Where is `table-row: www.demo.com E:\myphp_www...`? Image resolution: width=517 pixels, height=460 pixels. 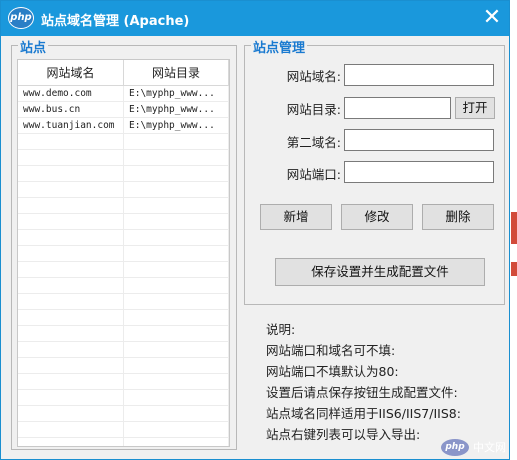
table-row: www.demo.com E:\myphp_www... is located at coordinates (123, 94).